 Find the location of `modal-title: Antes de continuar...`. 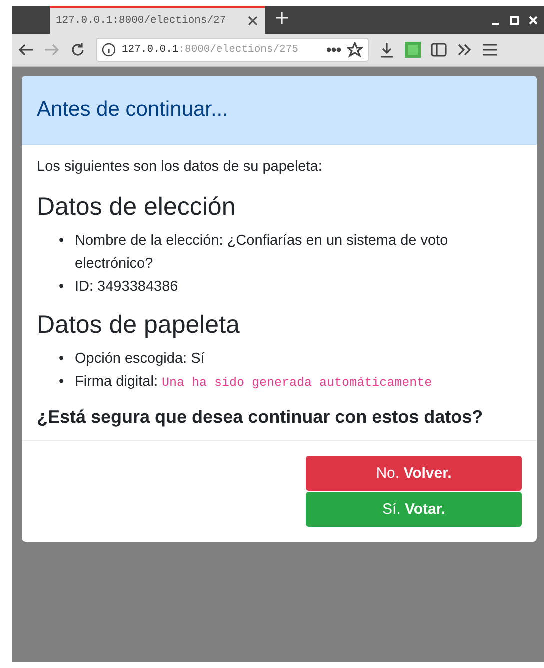

modal-title: Antes de continuar... is located at coordinates (133, 110).